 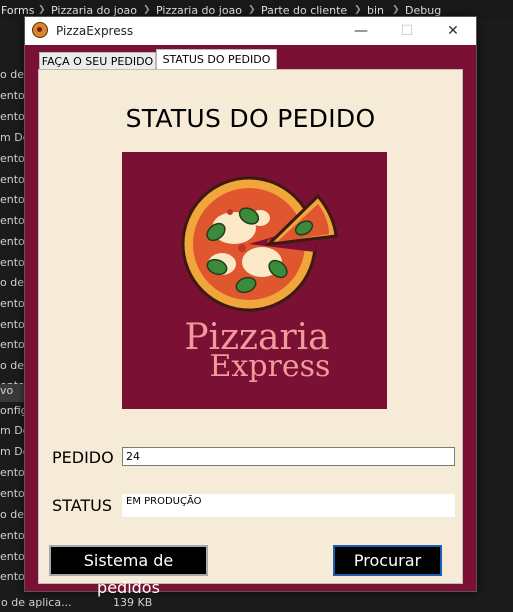 I want to click on maximize-button: ☐, so click(x=407, y=31).